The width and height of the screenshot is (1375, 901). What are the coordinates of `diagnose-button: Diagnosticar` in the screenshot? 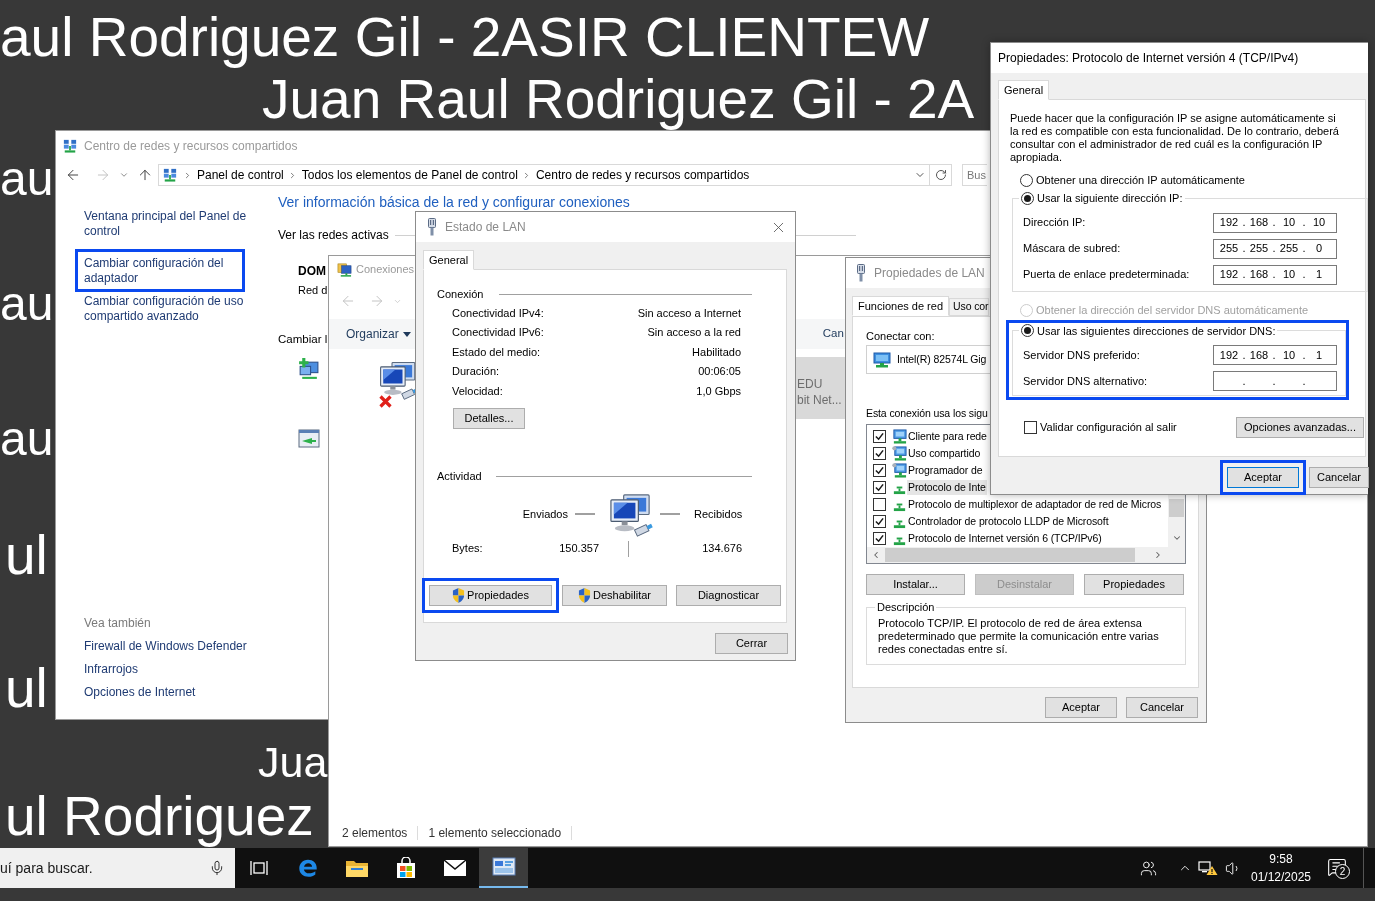 It's located at (728, 595).